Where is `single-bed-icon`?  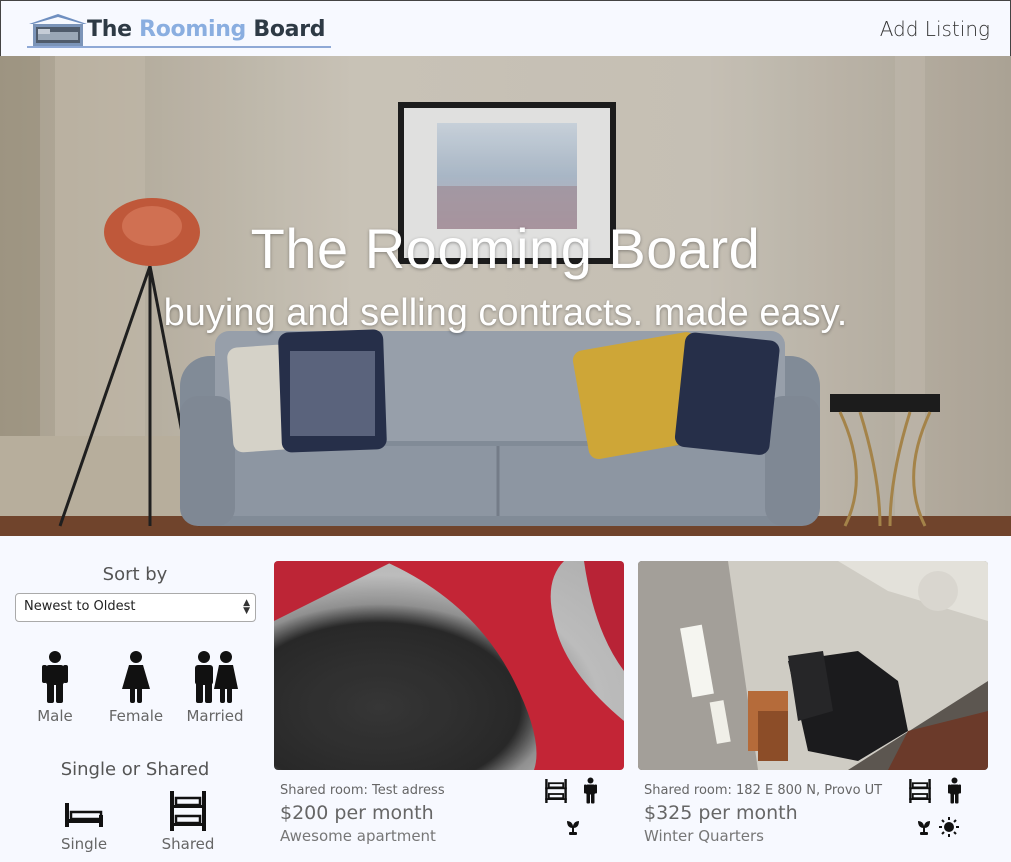 single-bed-icon is located at coordinates (84, 815).